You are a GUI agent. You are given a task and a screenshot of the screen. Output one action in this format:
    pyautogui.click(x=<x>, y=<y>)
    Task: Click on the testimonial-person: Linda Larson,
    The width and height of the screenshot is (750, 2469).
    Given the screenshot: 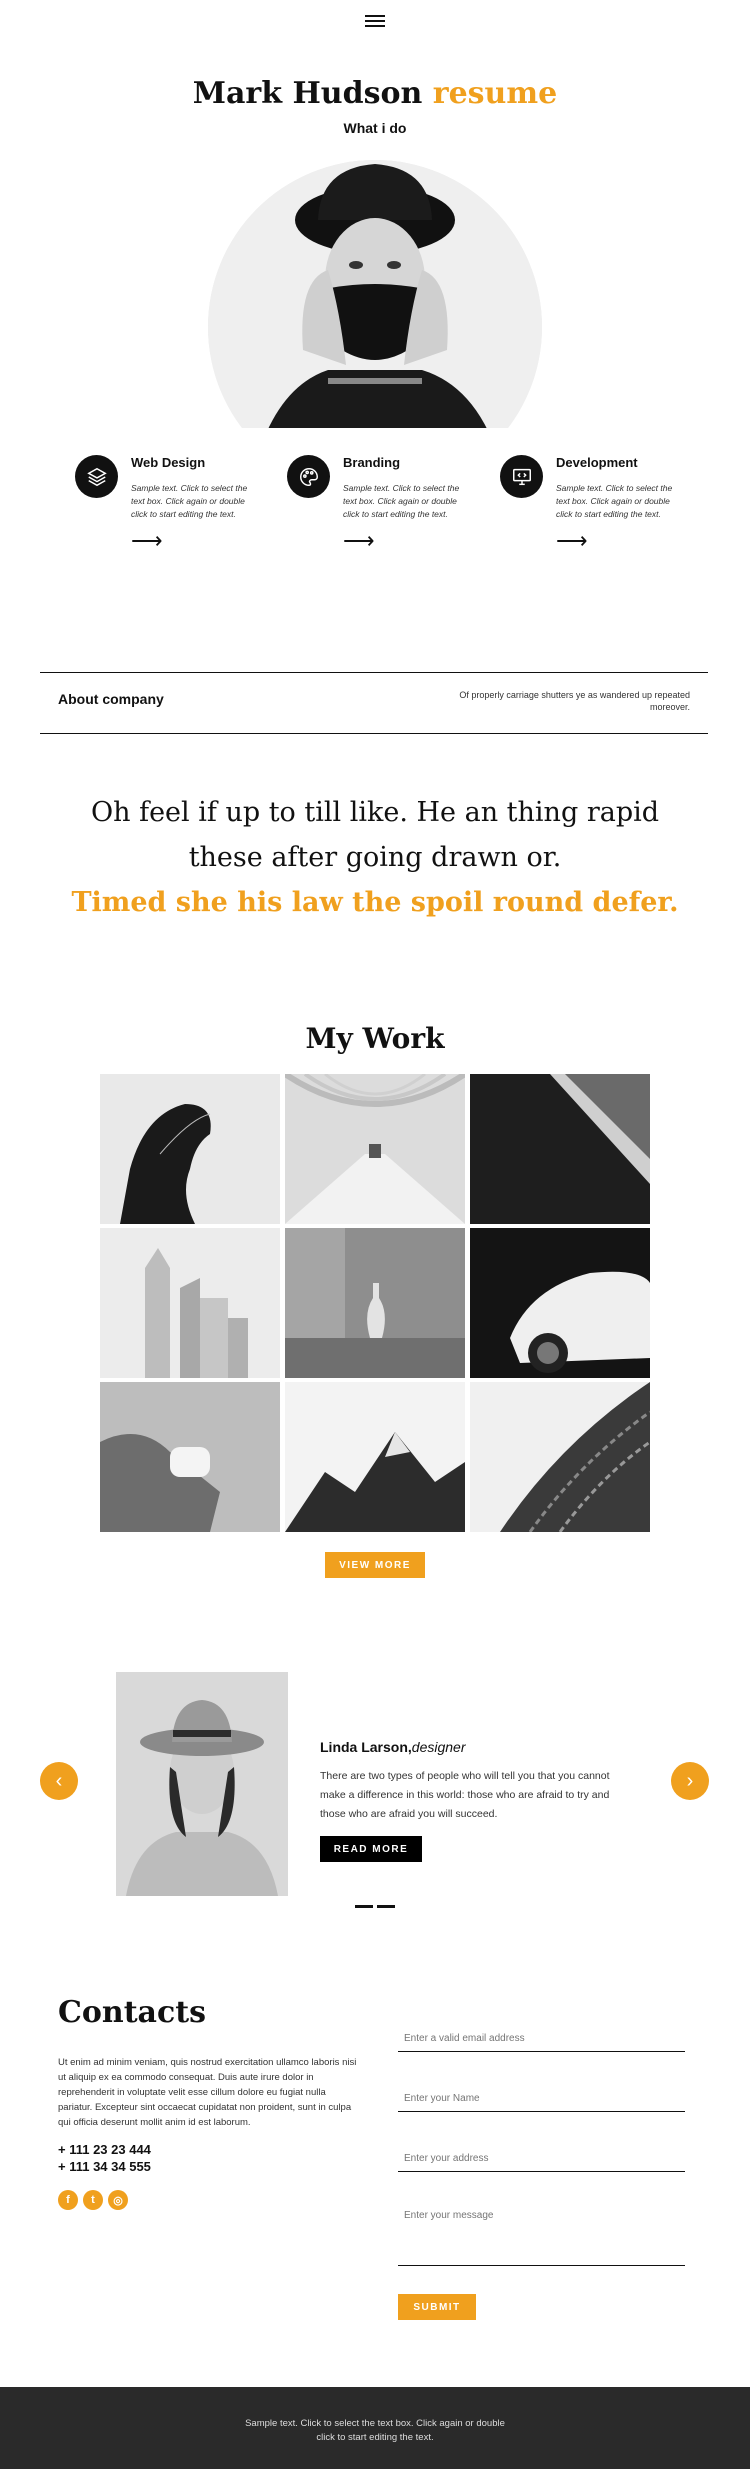 What is the action you would take?
    pyautogui.click(x=366, y=1747)
    